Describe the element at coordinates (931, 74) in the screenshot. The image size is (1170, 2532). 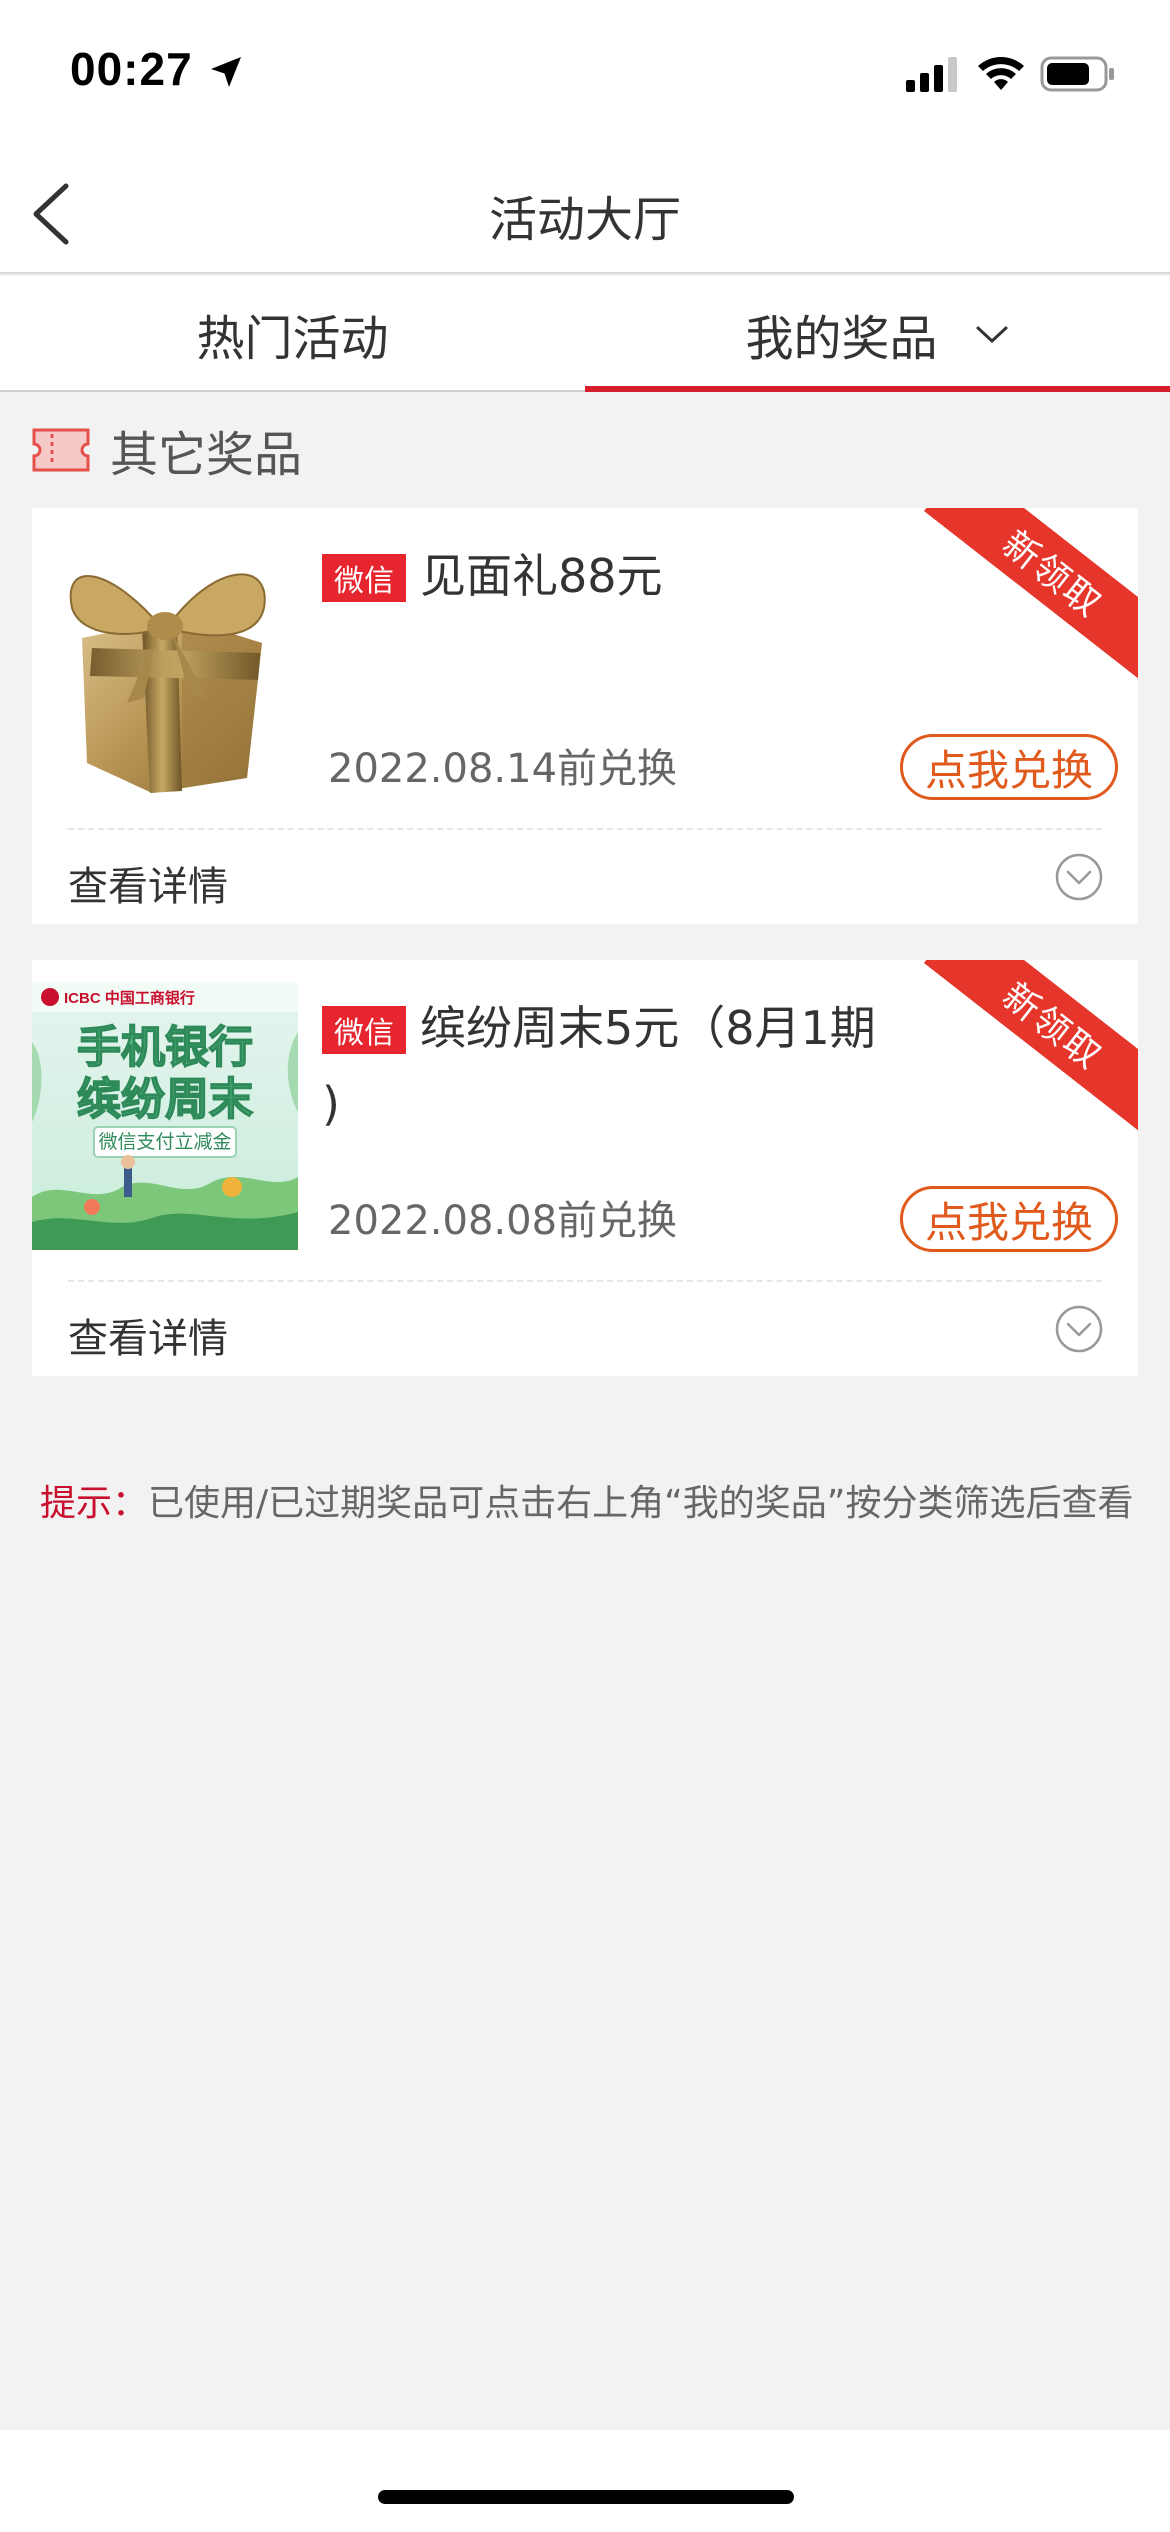
I see `cellular-signal-icon` at that location.